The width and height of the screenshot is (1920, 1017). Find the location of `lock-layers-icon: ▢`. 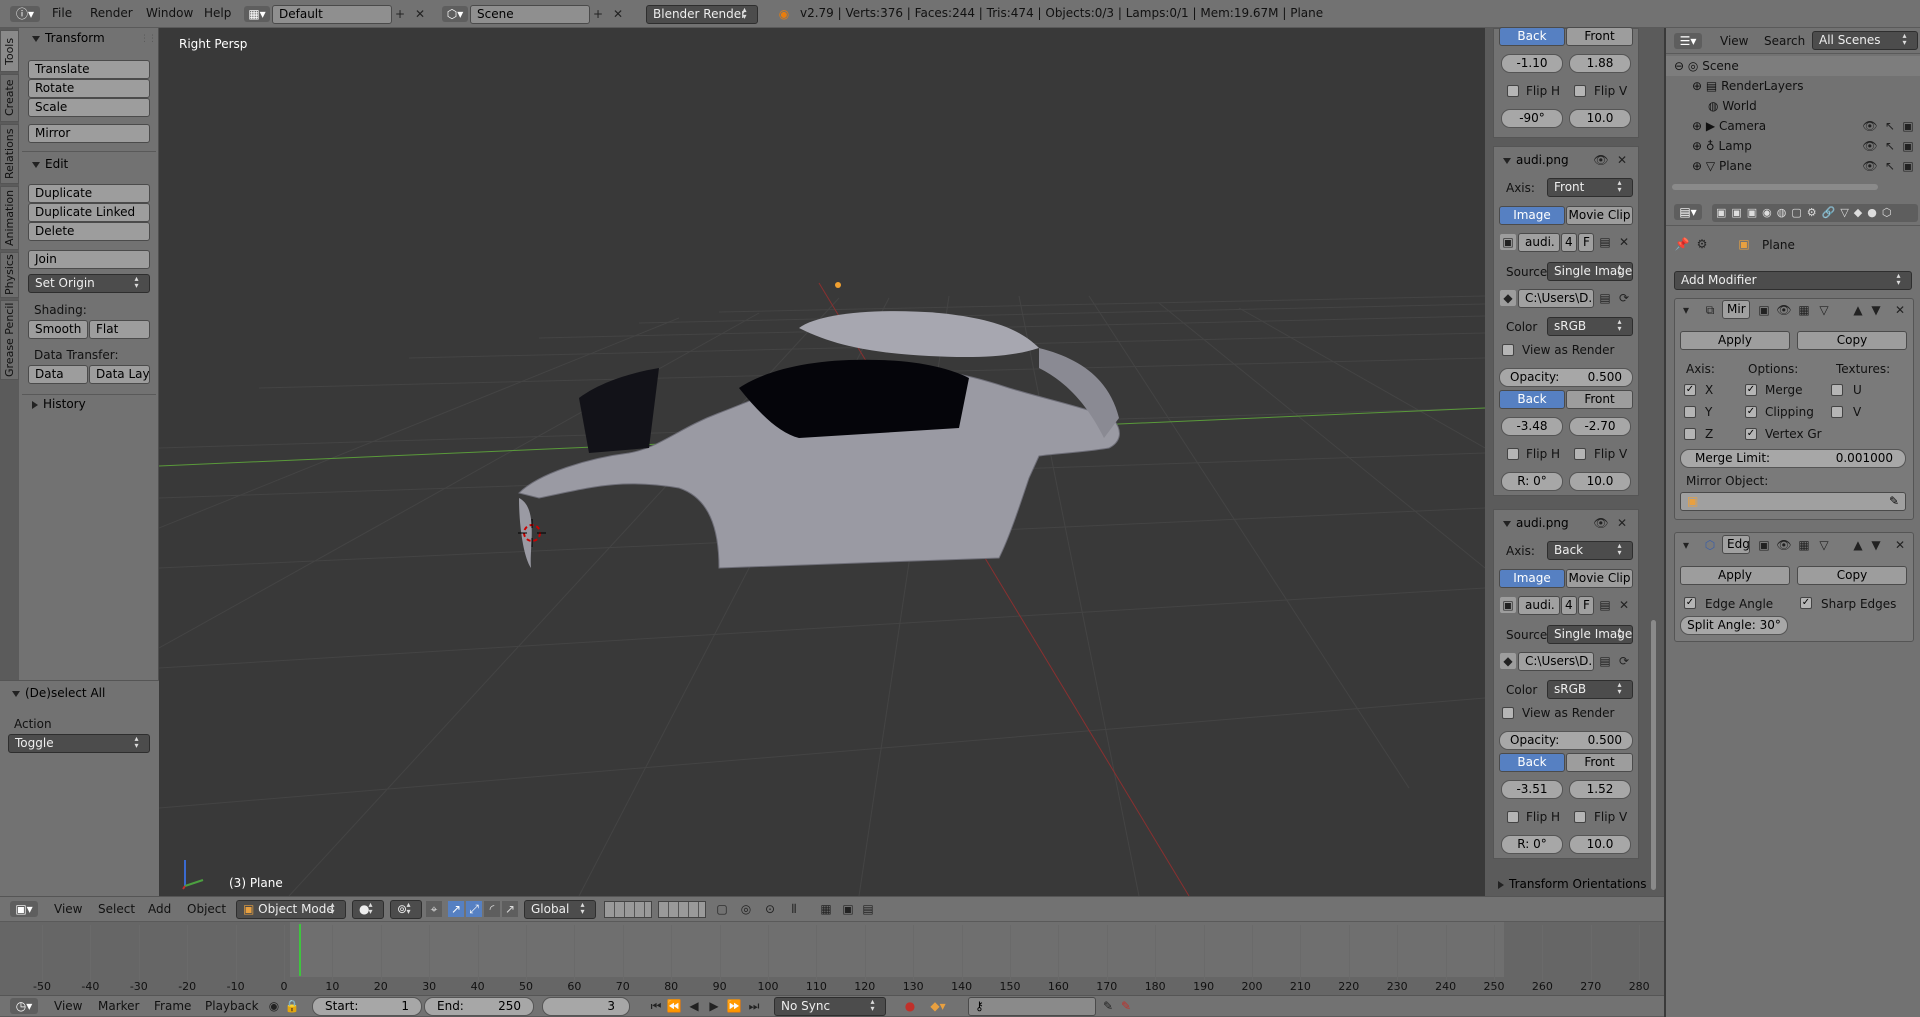

lock-layers-icon: ▢ is located at coordinates (722, 909).